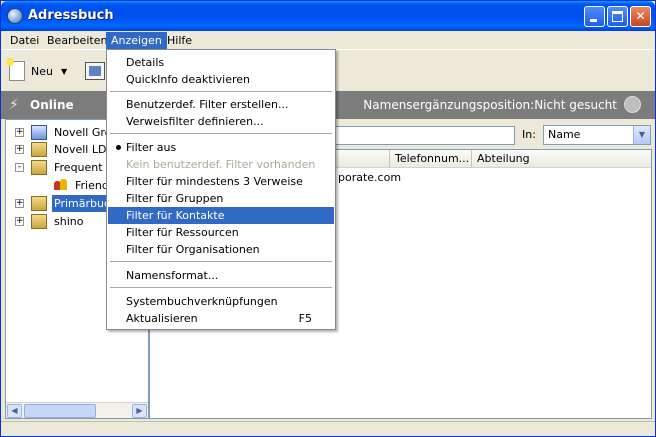 The image size is (656, 437). What do you see at coordinates (162, 318) in the screenshot?
I see `menu-item-label: Aktualisieren` at bounding box center [162, 318].